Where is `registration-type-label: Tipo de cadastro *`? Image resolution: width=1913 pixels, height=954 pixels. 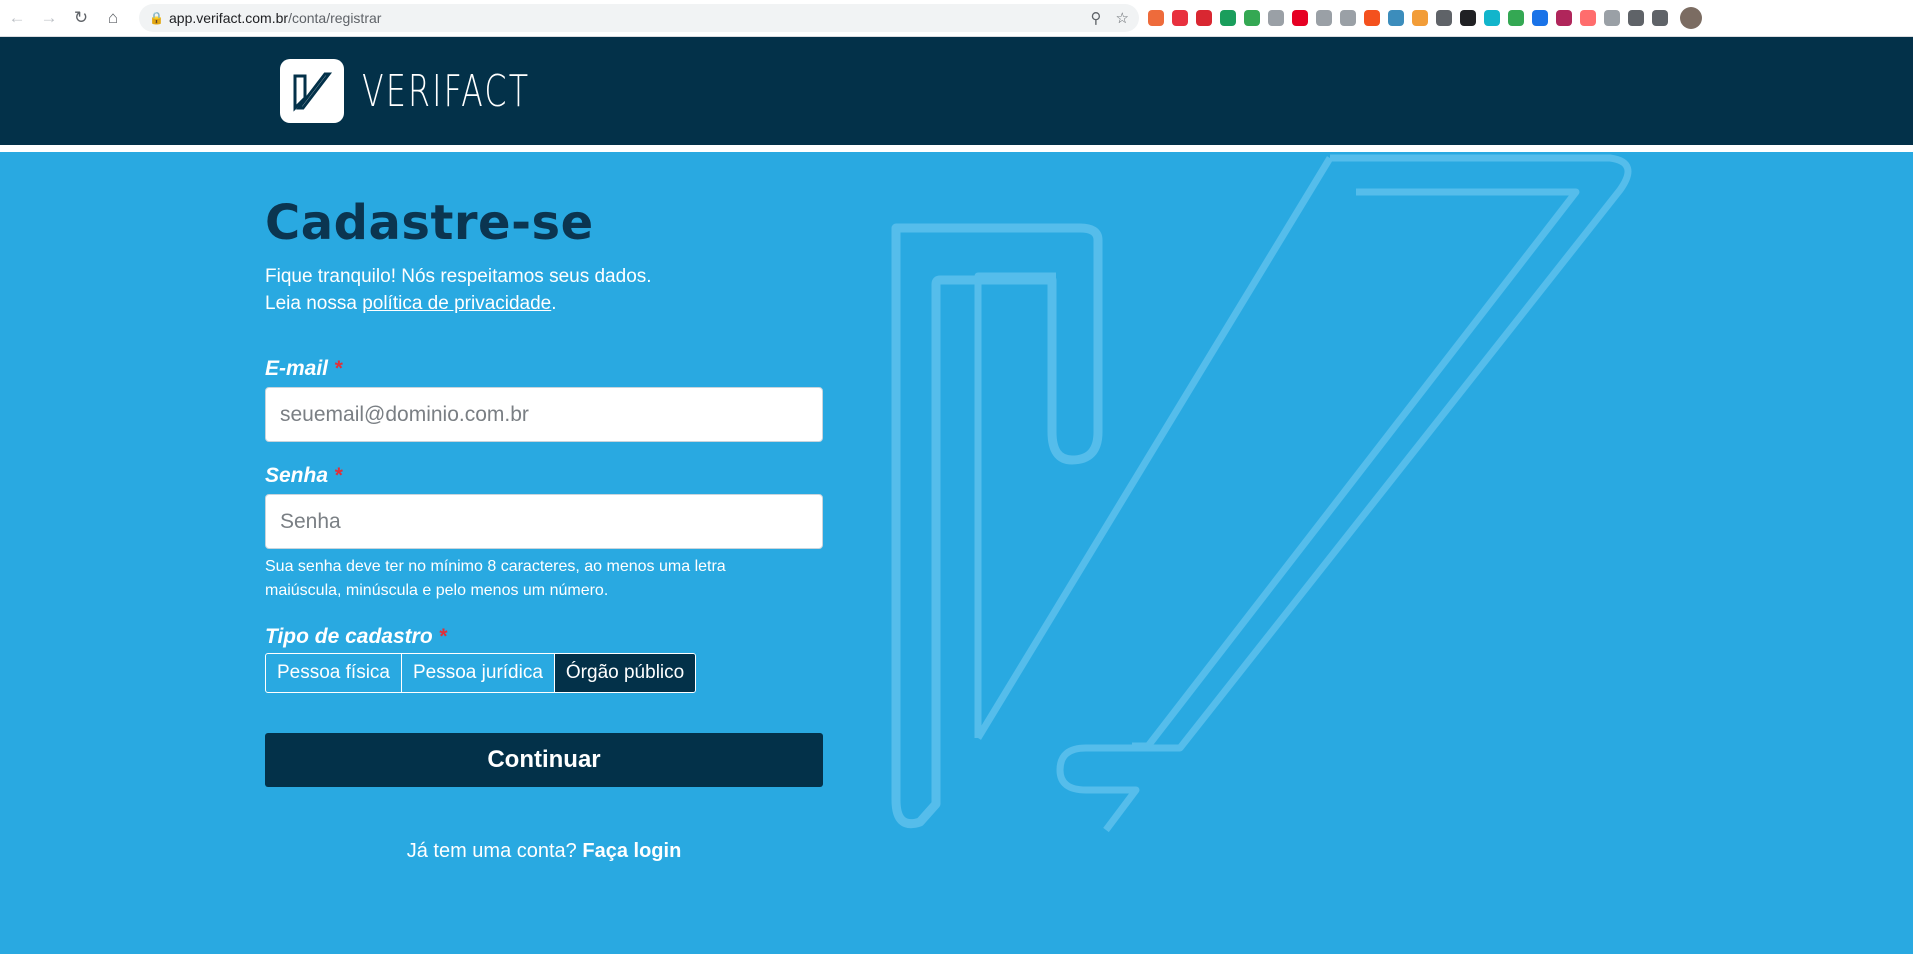
registration-type-label: Tipo de cadastro * is located at coordinates (356, 636).